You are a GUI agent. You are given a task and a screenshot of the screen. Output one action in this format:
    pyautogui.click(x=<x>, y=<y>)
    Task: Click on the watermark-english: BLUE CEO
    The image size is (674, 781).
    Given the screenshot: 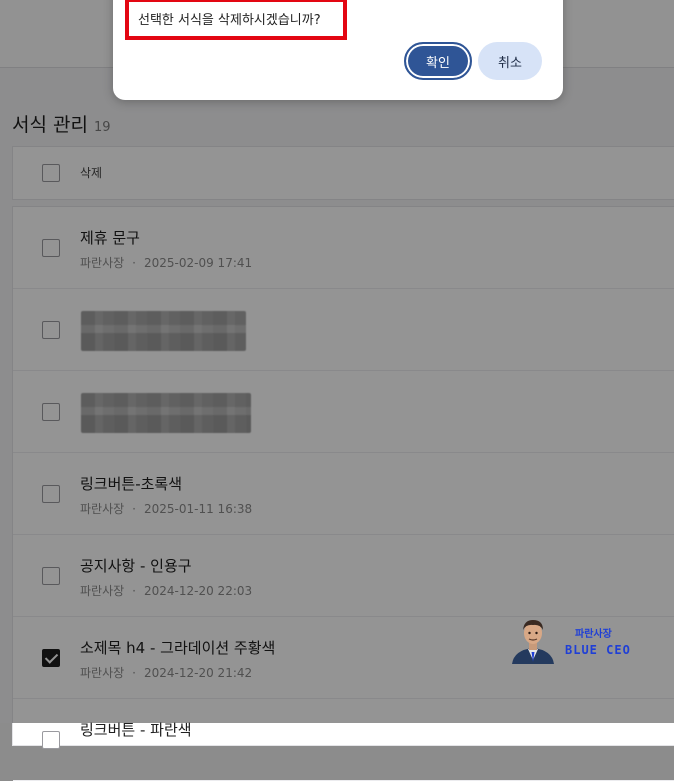 What is the action you would take?
    pyautogui.click(x=598, y=650)
    